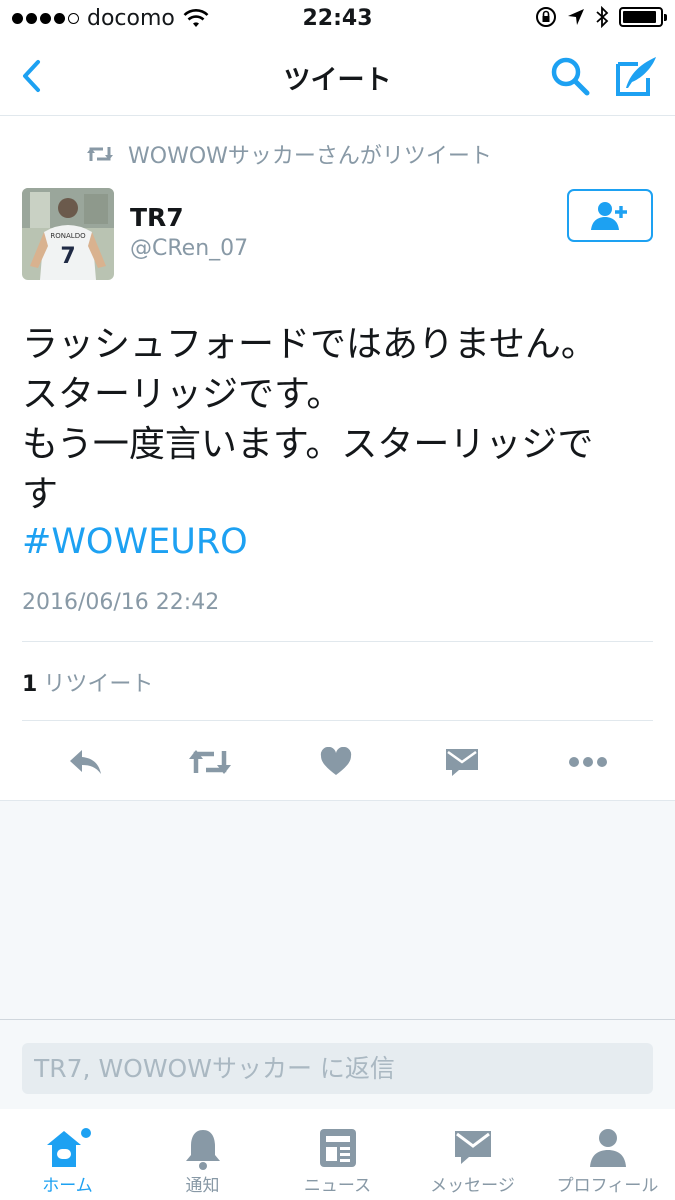 The height and width of the screenshot is (1200, 675). I want to click on compose-icon, so click(636, 76).